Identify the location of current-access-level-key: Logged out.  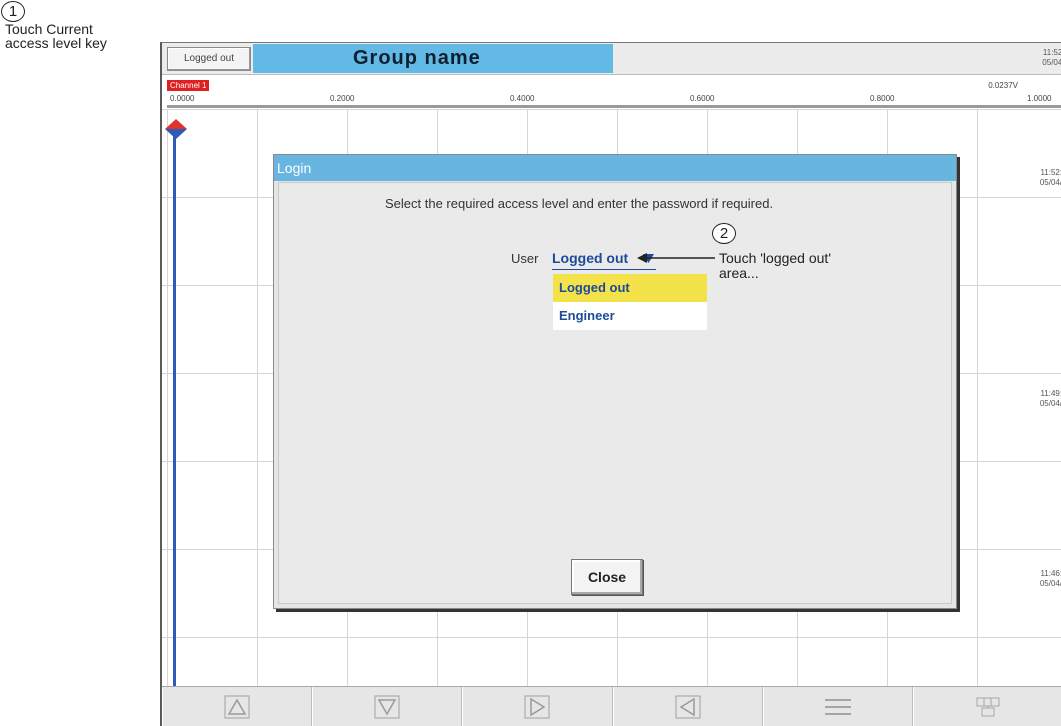
(209, 59).